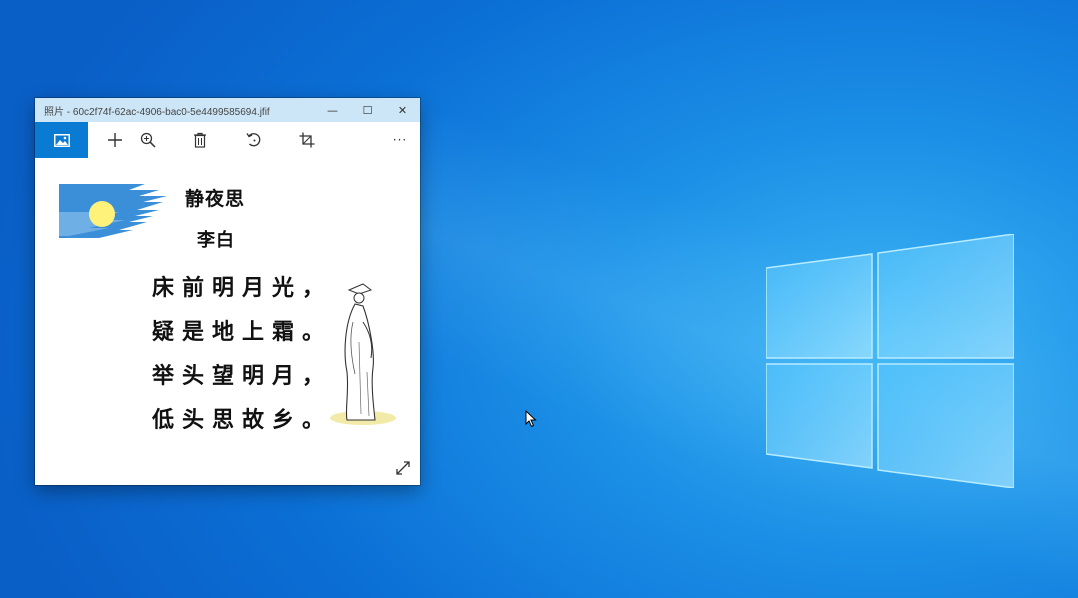  I want to click on windows-logo, so click(890, 361).